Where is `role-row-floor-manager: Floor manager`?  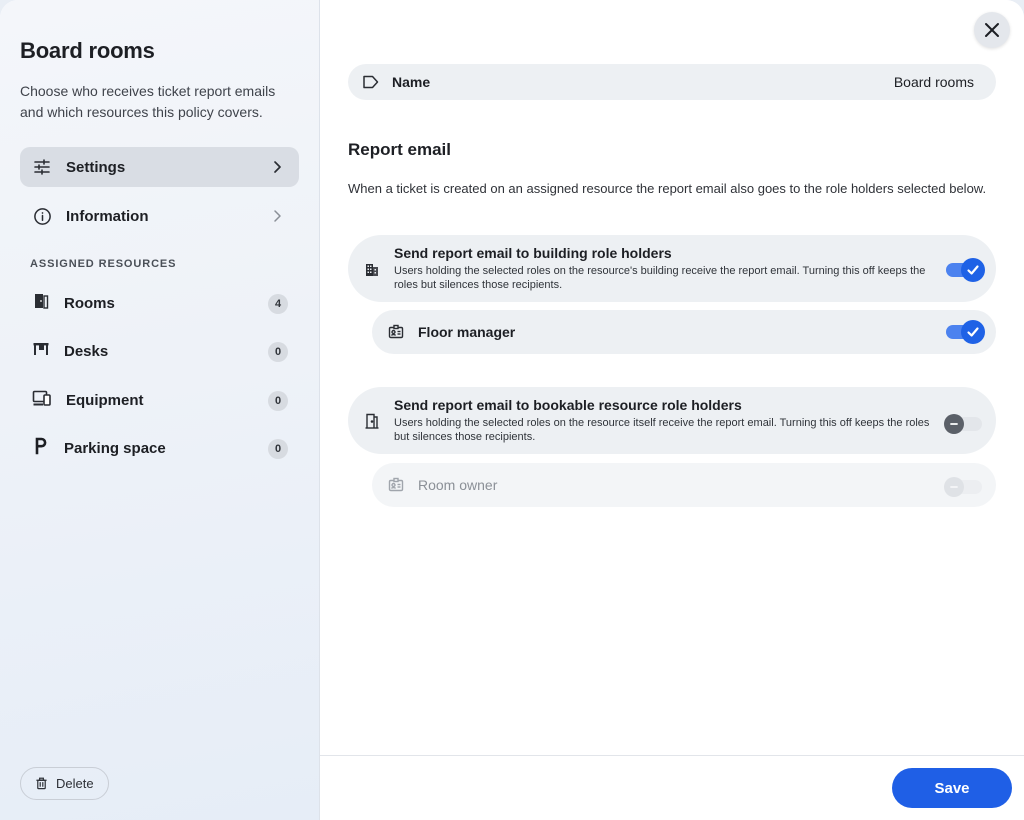
role-row-floor-manager: Floor manager is located at coordinates (684, 332).